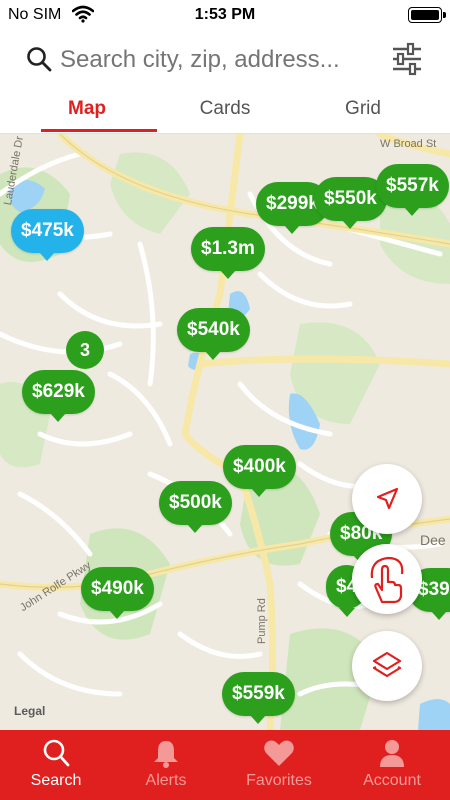 The image size is (450, 800). I want to click on clock: 1:53 PM, so click(225, 14).